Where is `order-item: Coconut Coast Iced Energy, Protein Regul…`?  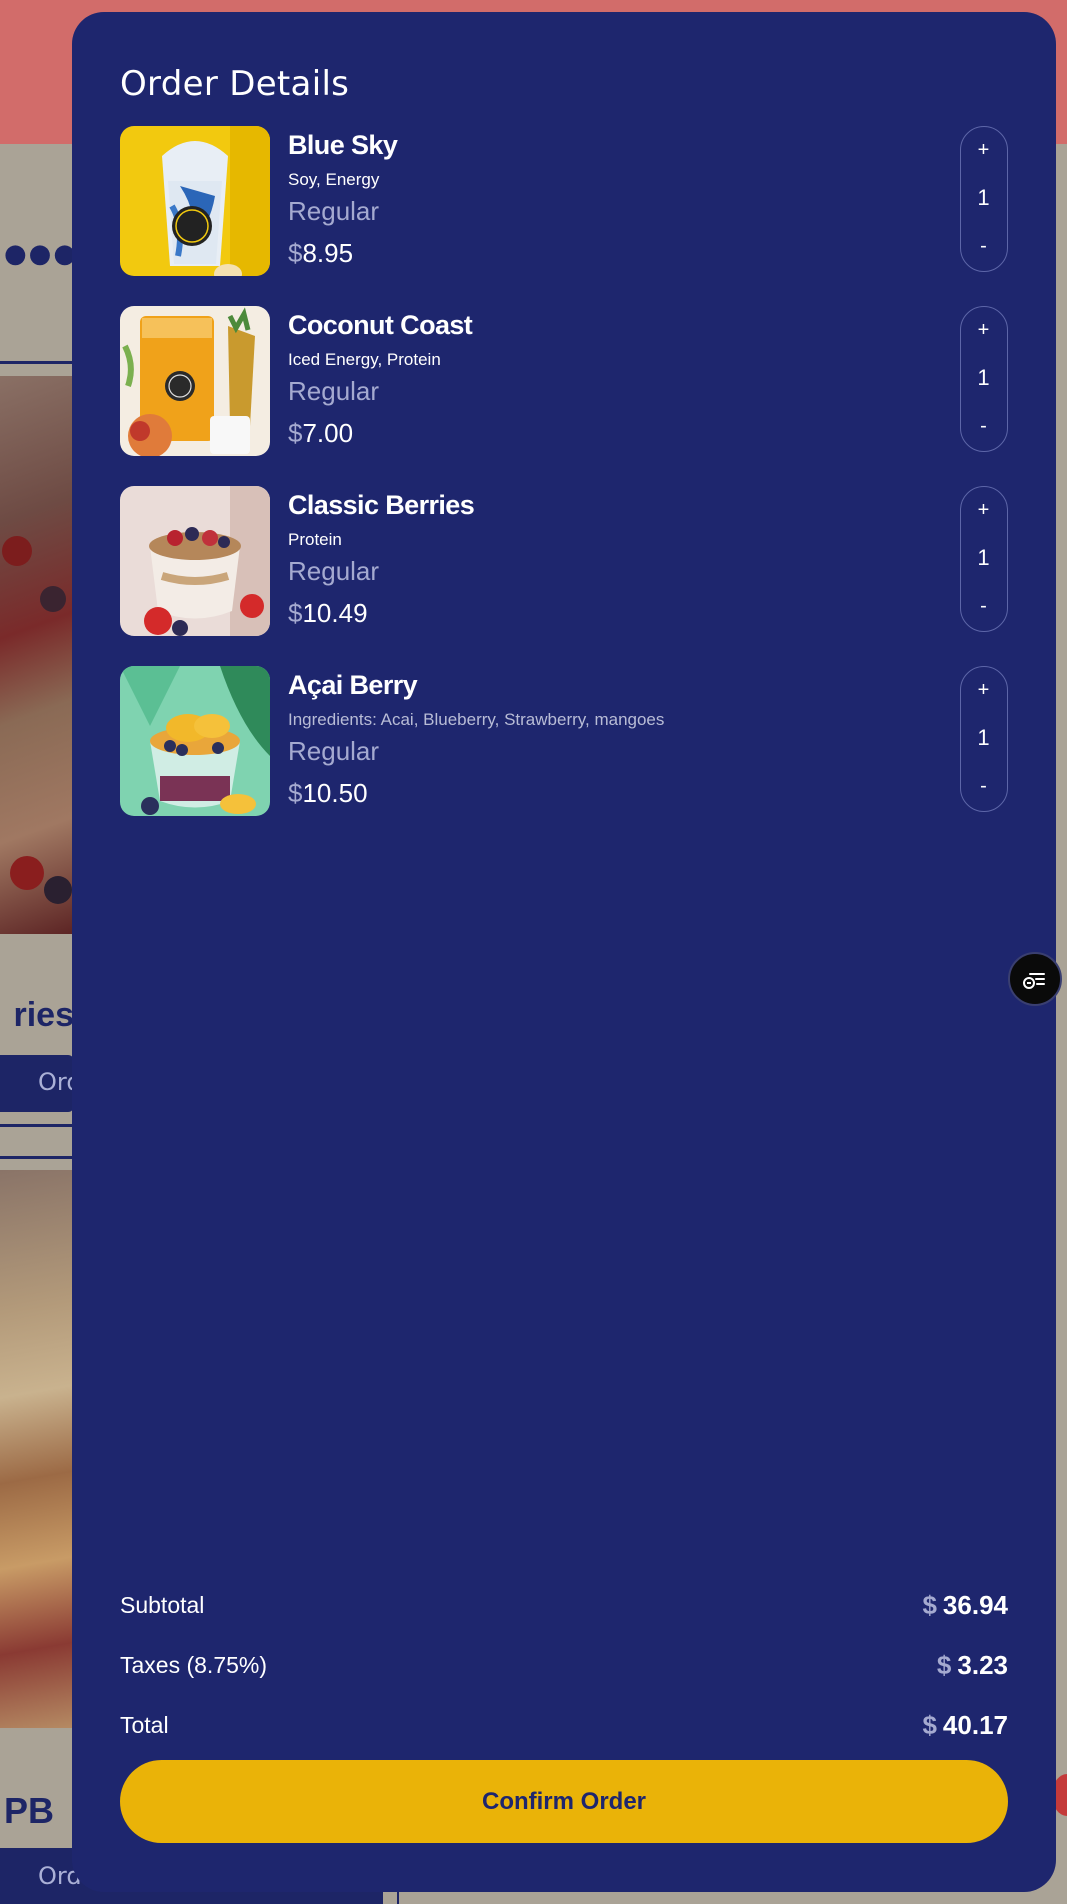 order-item: Coconut Coast Iced Energy, Protein Regul… is located at coordinates (564, 381).